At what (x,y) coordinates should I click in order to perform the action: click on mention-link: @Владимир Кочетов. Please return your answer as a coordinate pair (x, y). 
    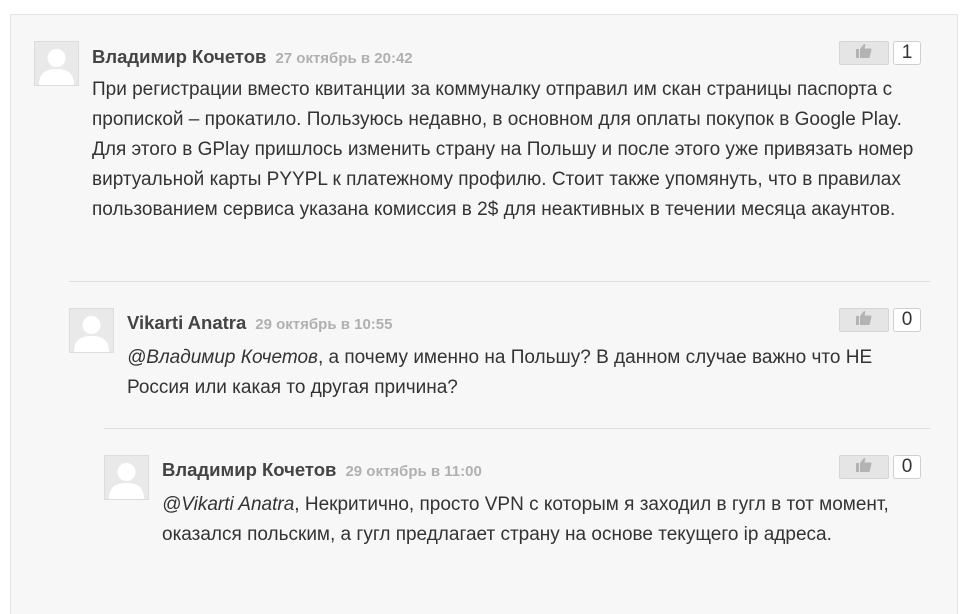
    Looking at the image, I should click on (222, 357).